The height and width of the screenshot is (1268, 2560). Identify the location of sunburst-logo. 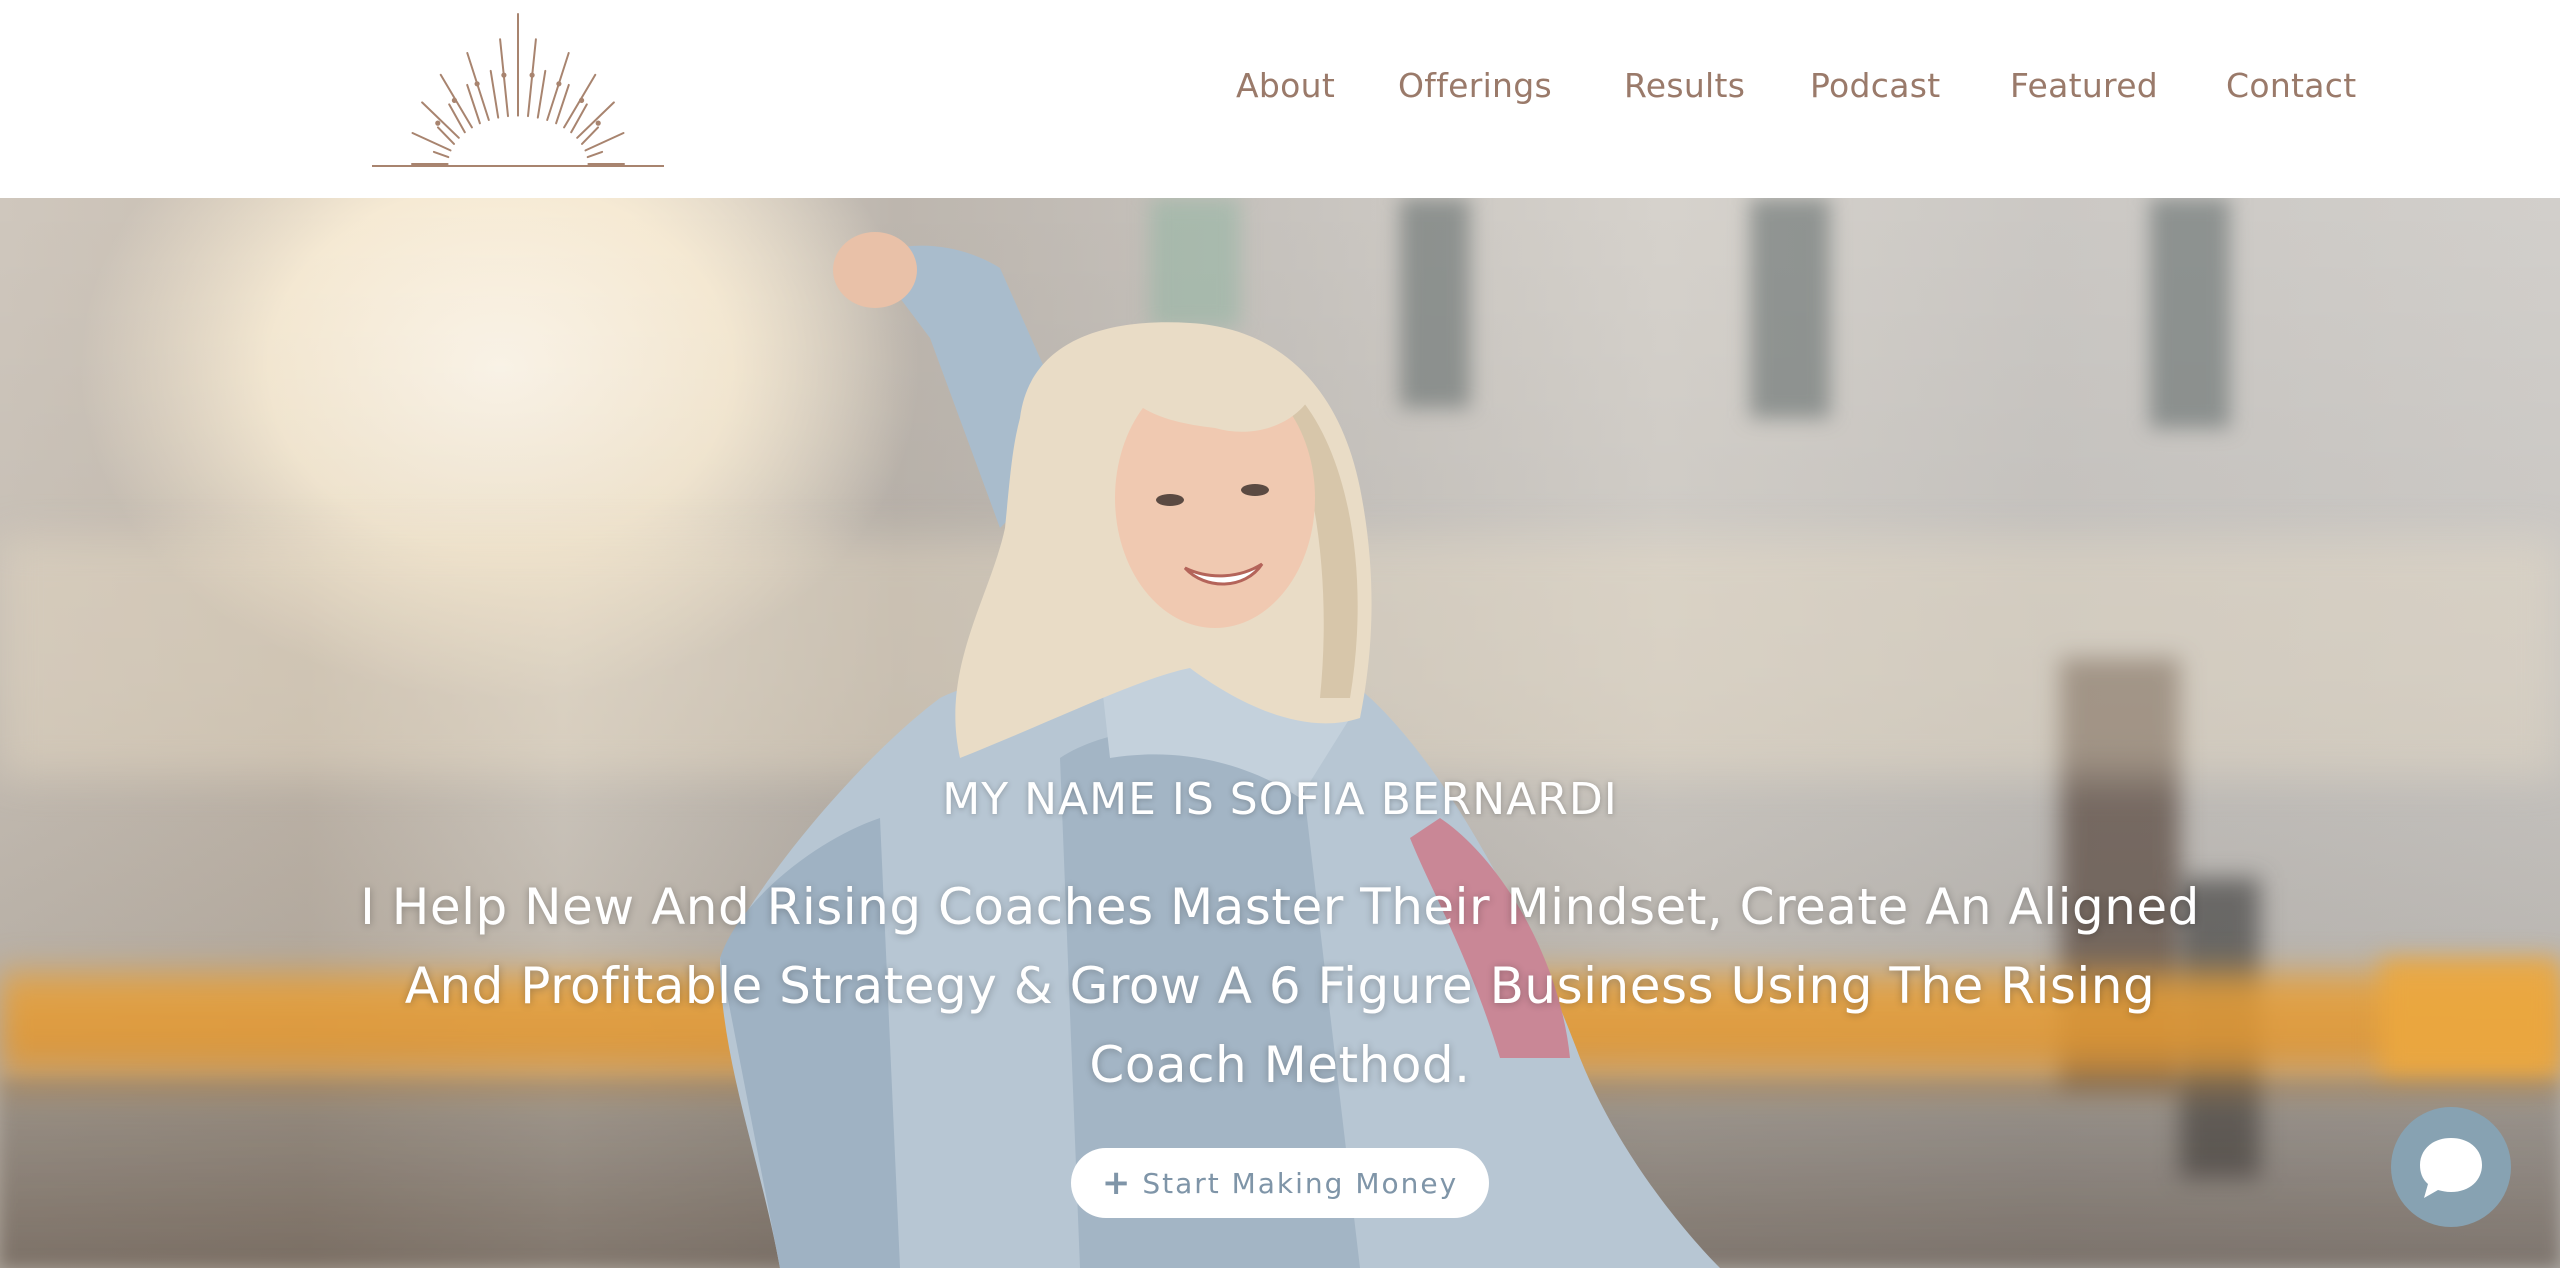
(518, 89).